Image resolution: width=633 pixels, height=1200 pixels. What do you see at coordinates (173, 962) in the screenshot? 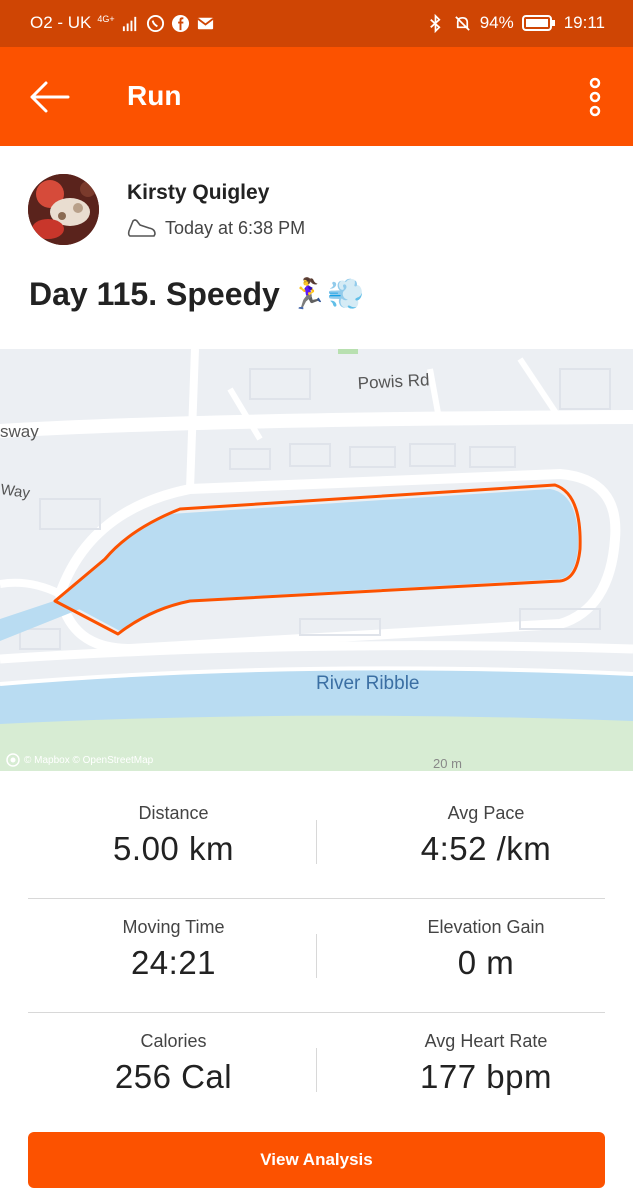
I see `stat-value: 24:21` at bounding box center [173, 962].